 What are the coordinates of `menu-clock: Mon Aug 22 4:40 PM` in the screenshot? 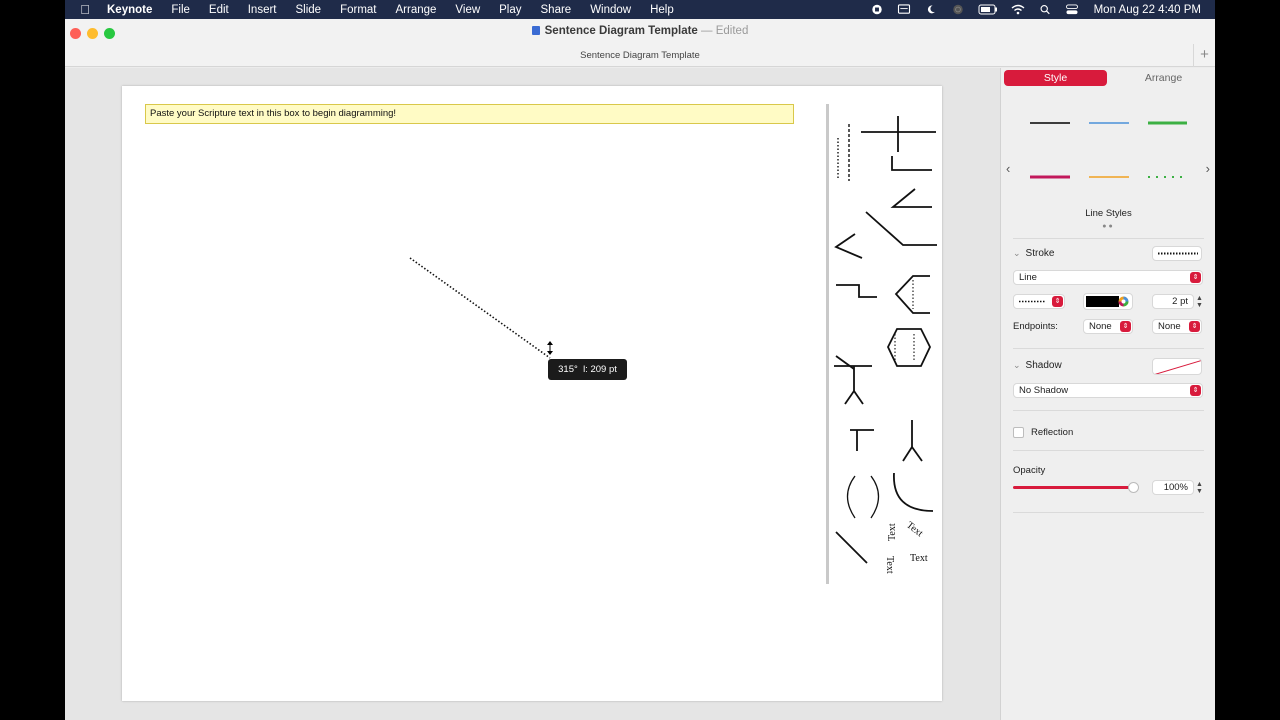 It's located at (1147, 10).